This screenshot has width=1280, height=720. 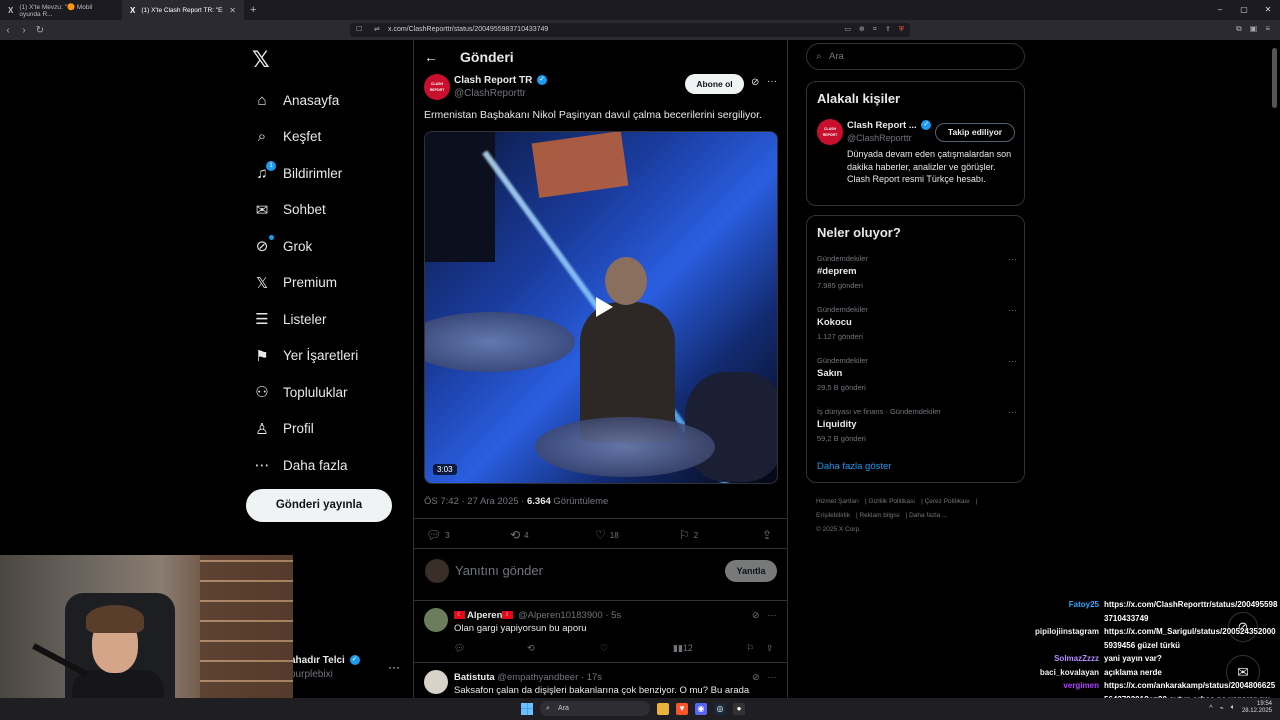 I want to click on play-icon, so click(x=602, y=307).